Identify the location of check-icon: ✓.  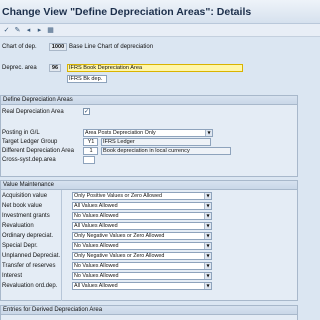
(6, 30).